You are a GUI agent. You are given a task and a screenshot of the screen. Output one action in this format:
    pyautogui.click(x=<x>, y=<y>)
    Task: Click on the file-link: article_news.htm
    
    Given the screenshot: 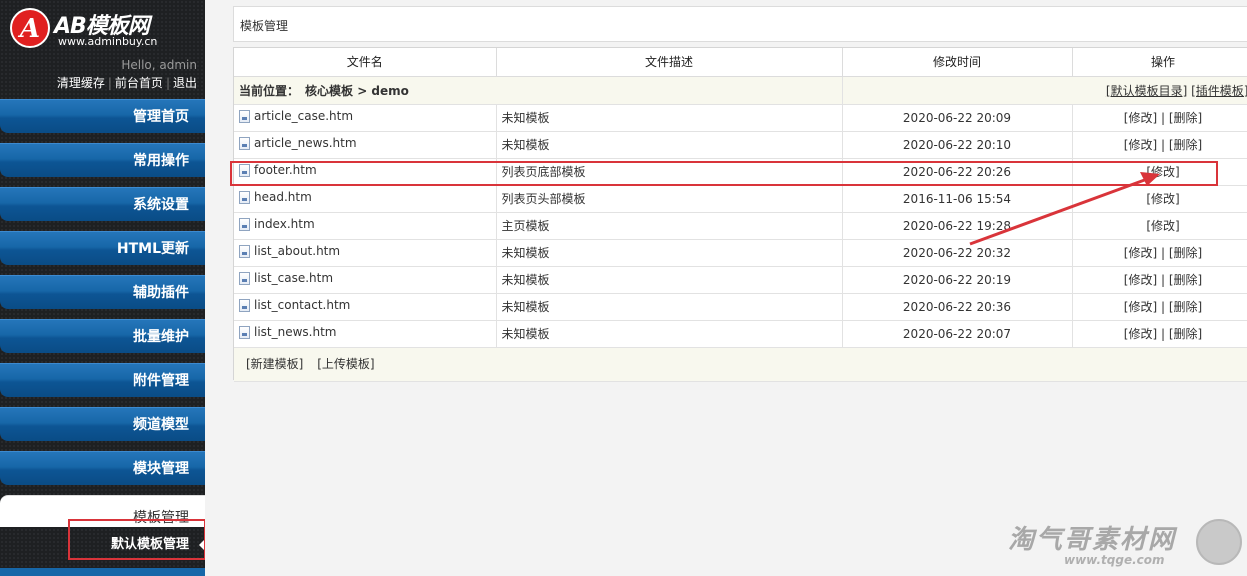 What is the action you would take?
    pyautogui.click(x=298, y=143)
    